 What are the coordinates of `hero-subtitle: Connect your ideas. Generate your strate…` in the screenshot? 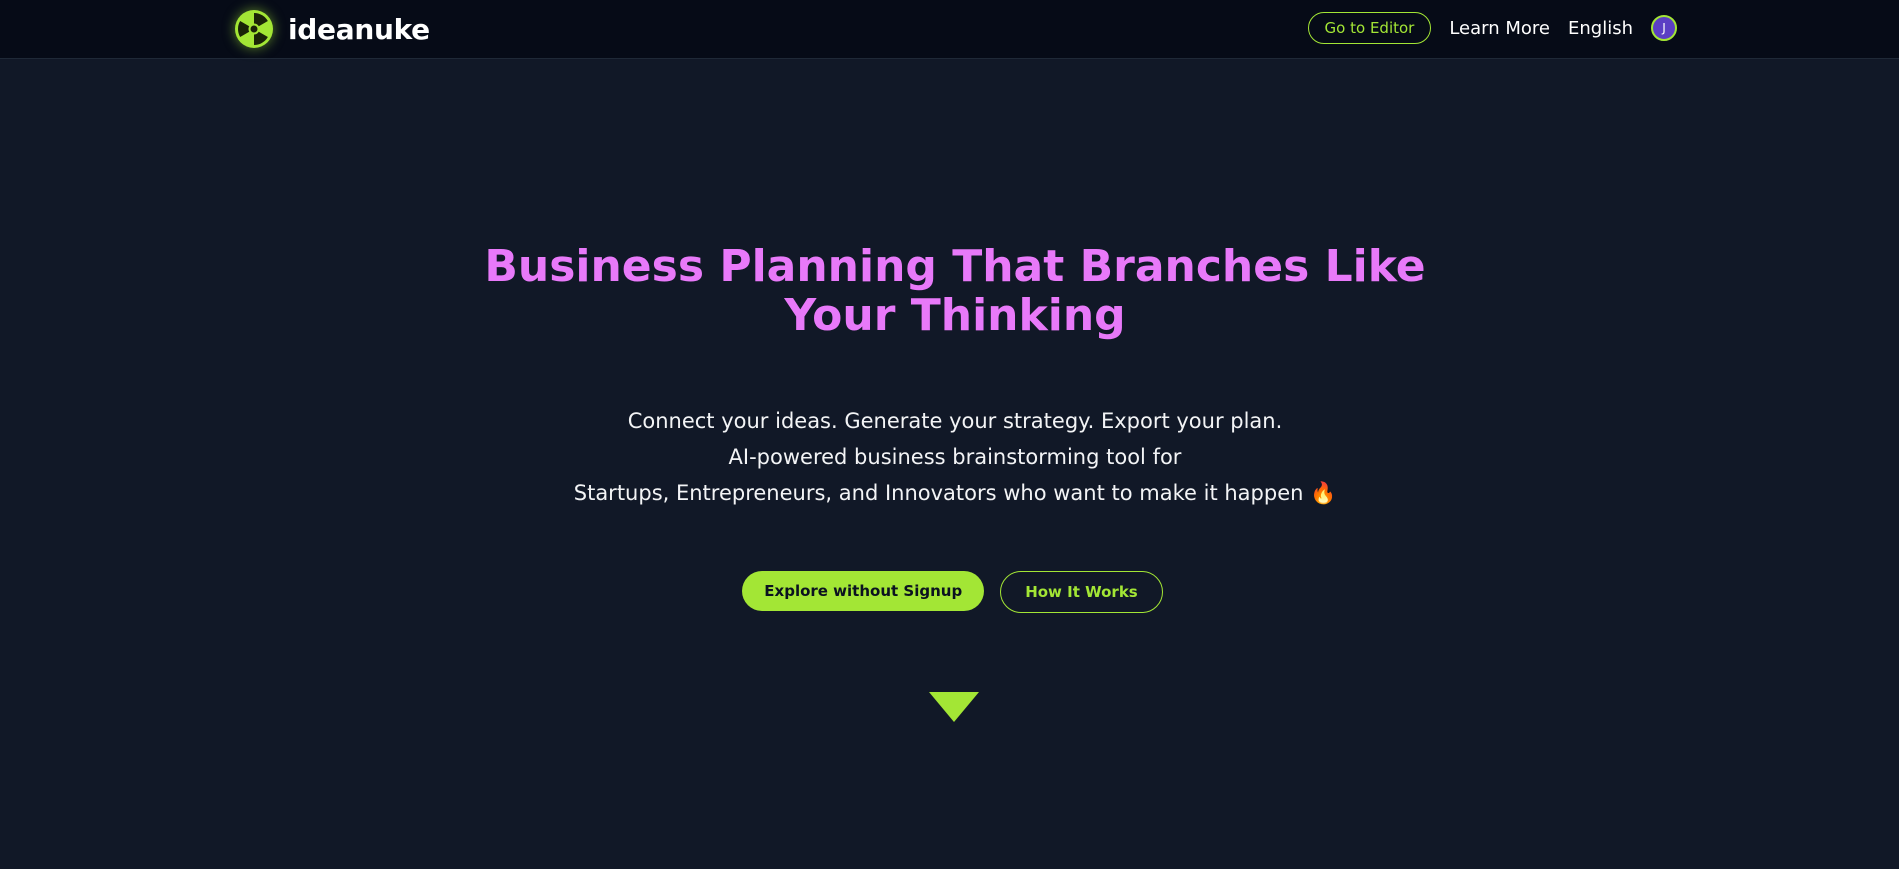 It's located at (955, 457).